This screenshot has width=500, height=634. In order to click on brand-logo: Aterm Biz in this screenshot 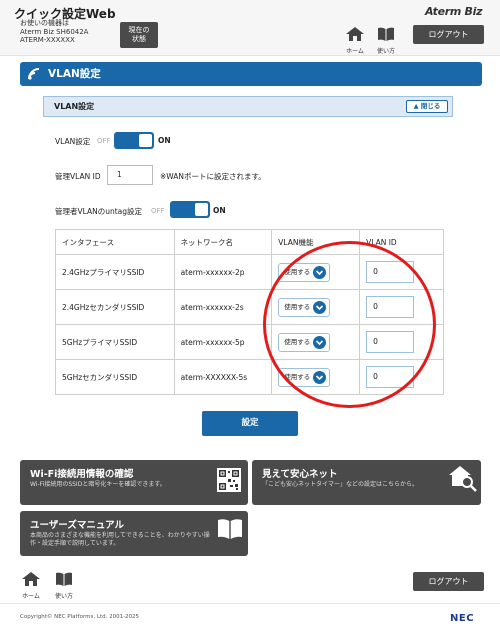, I will do `click(454, 11)`.